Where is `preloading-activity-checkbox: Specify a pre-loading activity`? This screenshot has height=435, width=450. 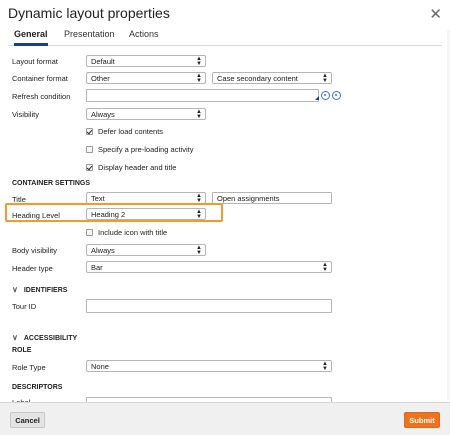
preloading-activity-checkbox: Specify a pre-loading activity is located at coordinates (139, 149).